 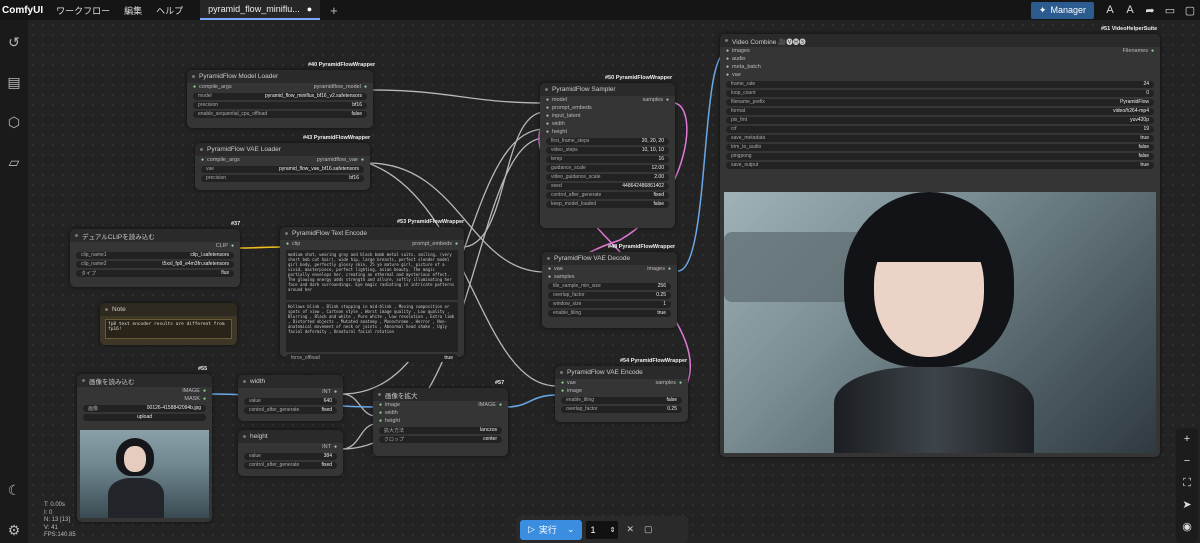 I want to click on widget-pix-fmt: pix_fmt yuv420p, so click(x=940, y=120).